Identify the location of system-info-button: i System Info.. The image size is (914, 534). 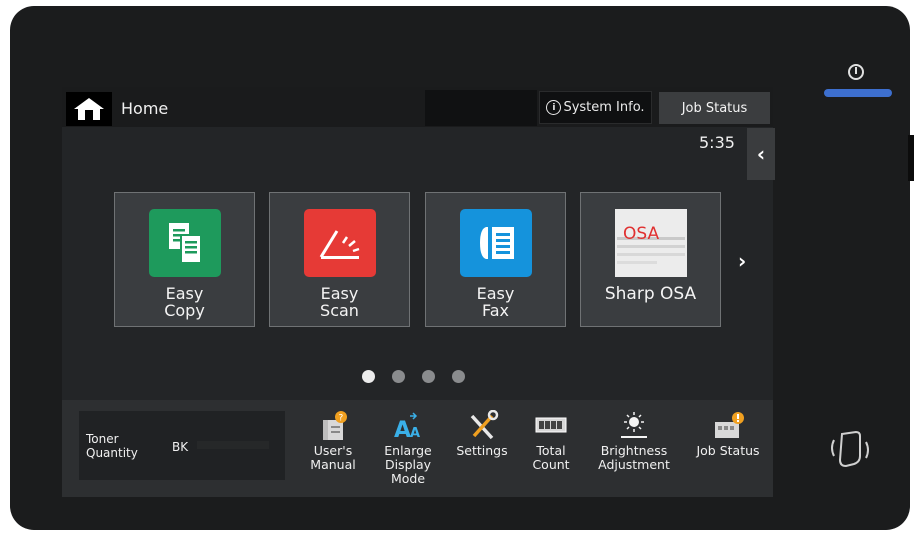
(595, 107).